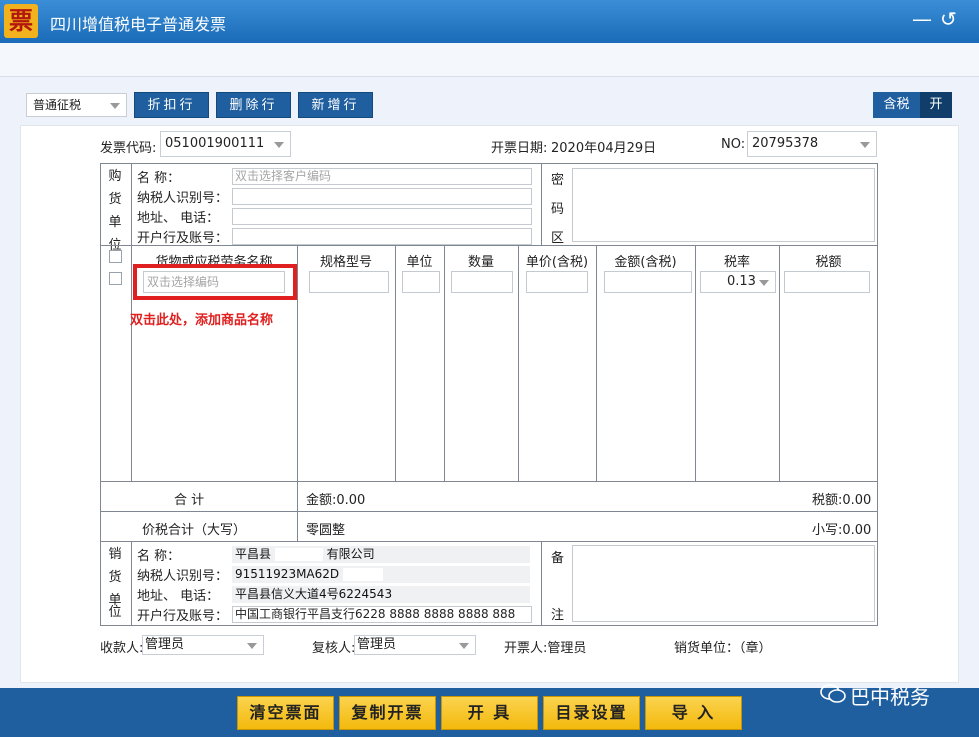 This screenshot has width=979, height=737. What do you see at coordinates (178, 596) in the screenshot?
I see `seller-address-label: 地址、 电话：` at bounding box center [178, 596].